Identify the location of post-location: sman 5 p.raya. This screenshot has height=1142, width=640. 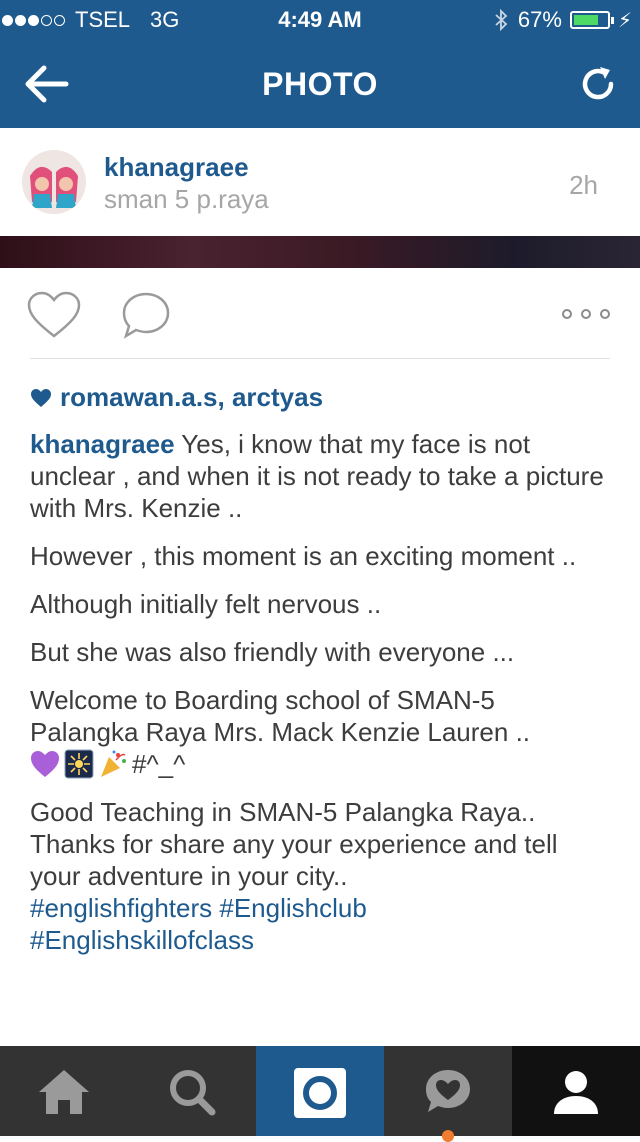
(186, 199).